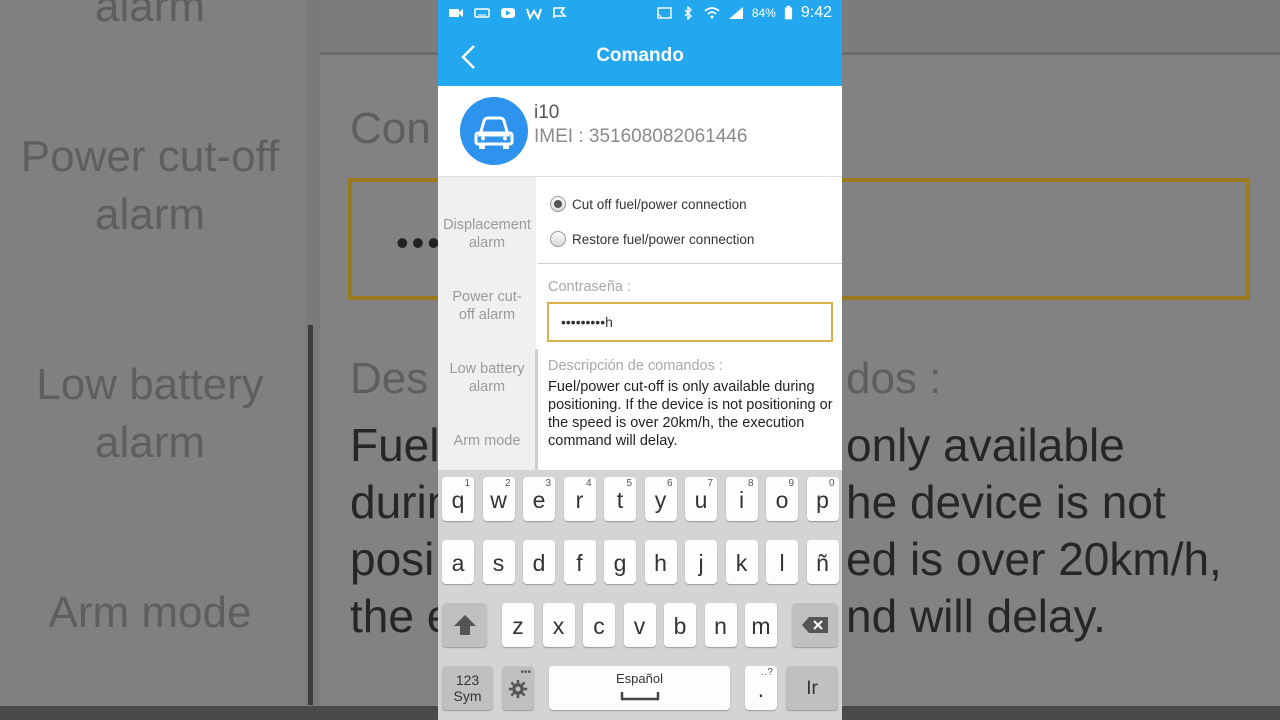 This screenshot has width=1280, height=720. I want to click on symbols-key: 123 Sym, so click(467, 688).